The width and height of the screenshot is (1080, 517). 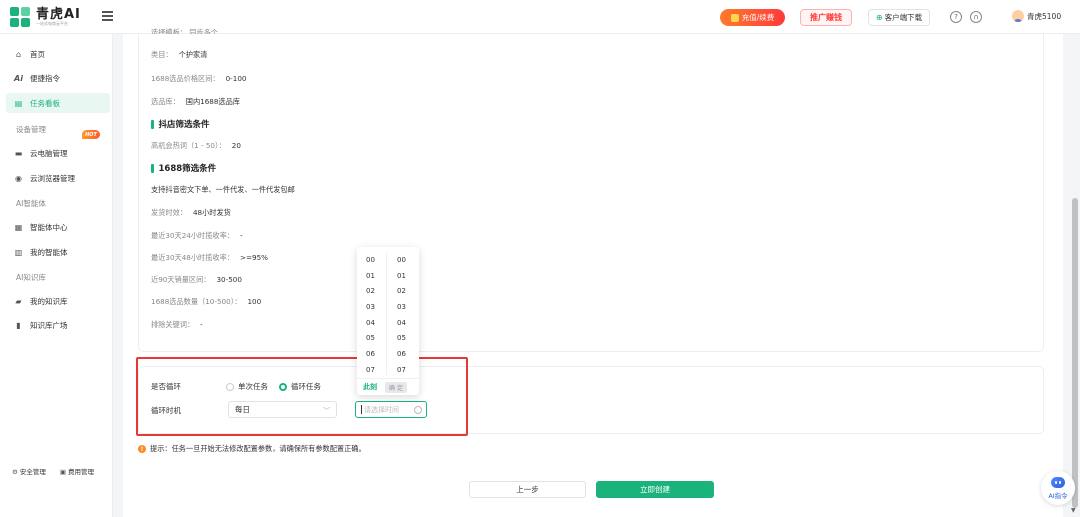 What do you see at coordinates (655, 489) in the screenshot?
I see `create-now-button: 立即创建` at bounding box center [655, 489].